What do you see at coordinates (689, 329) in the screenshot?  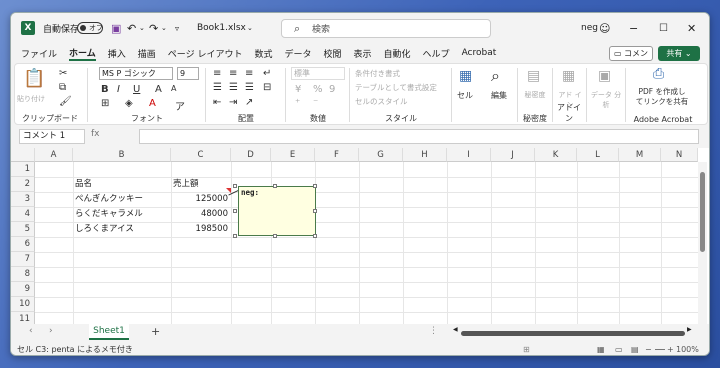 I see `scroll-right-icon: ▶` at bounding box center [689, 329].